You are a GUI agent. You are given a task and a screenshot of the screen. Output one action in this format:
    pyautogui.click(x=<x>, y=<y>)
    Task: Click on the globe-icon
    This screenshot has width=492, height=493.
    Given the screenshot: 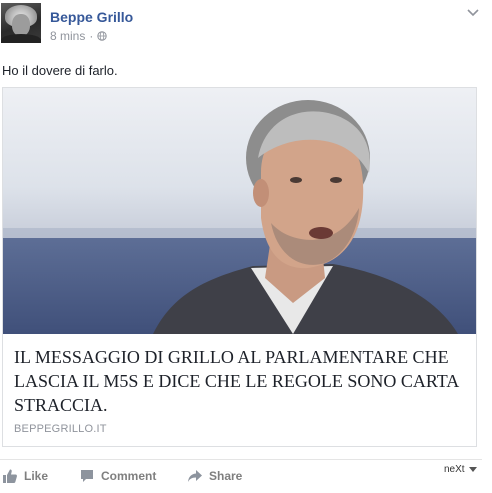 What is the action you would take?
    pyautogui.click(x=102, y=36)
    